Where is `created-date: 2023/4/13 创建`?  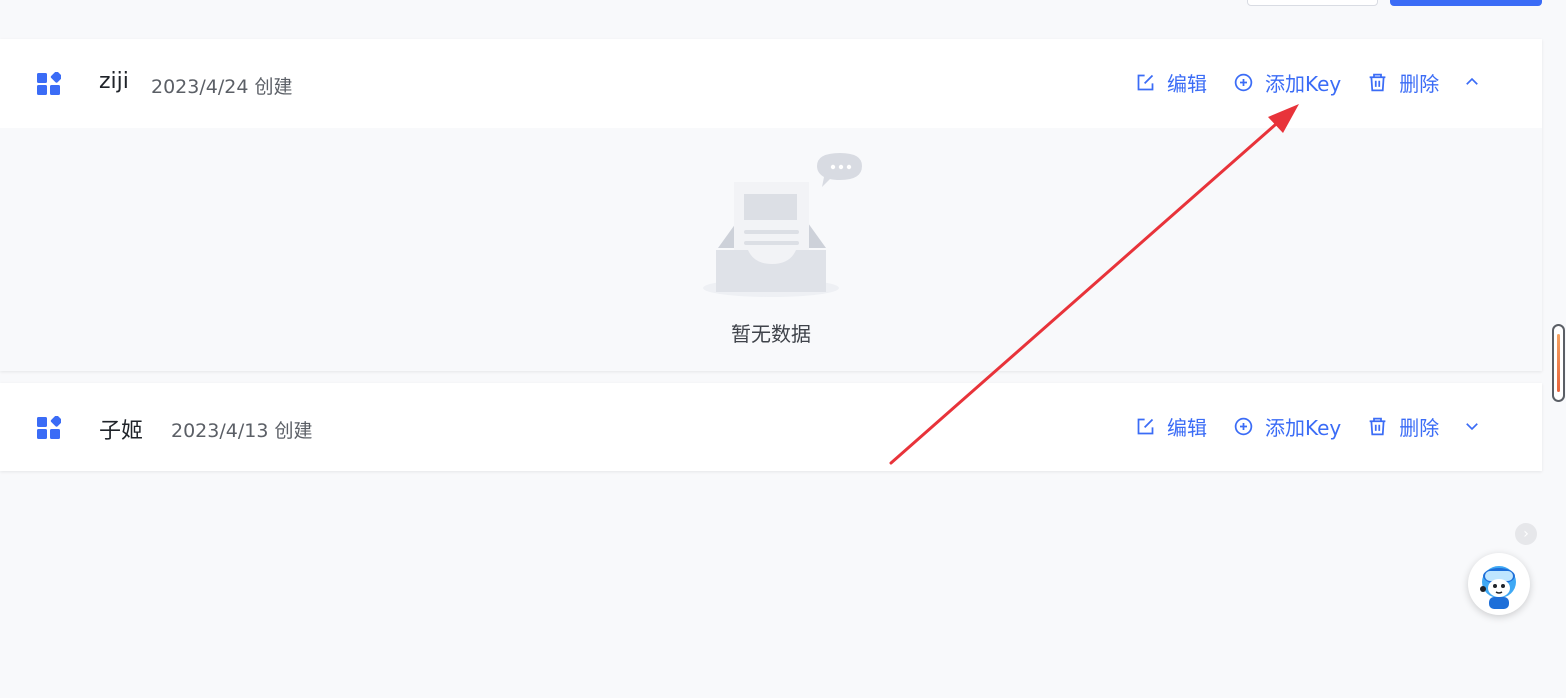
created-date: 2023/4/13 创建 is located at coordinates (242, 431).